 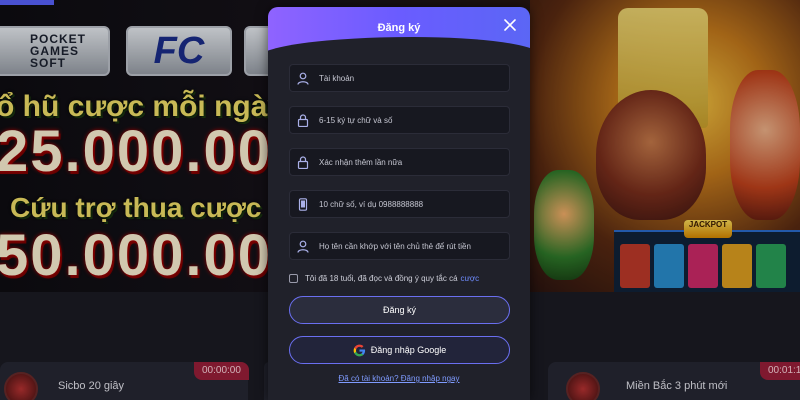 What do you see at coordinates (414, 162) in the screenshot?
I see `confirm-password-input` at bounding box center [414, 162].